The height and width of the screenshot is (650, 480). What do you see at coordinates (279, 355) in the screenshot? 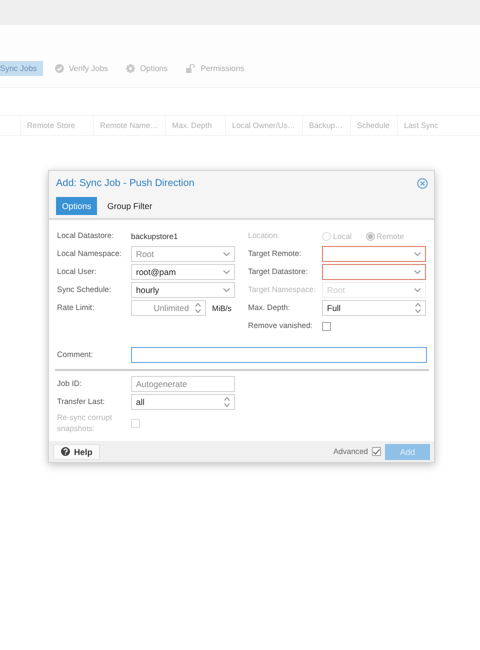
I see `text-input` at bounding box center [279, 355].